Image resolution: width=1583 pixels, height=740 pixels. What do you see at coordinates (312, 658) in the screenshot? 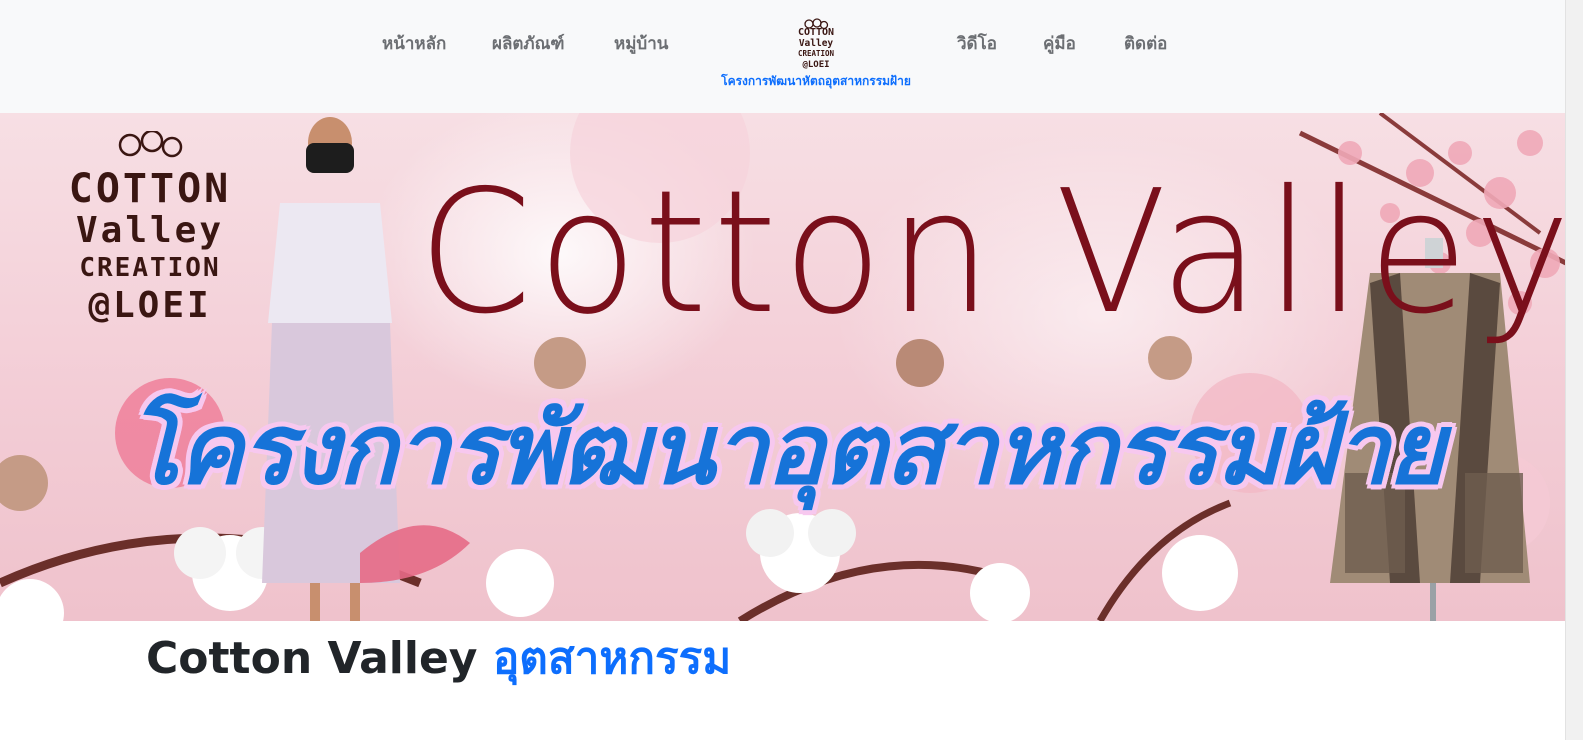
I see `page-heading-main: Cotton Valley` at bounding box center [312, 658].